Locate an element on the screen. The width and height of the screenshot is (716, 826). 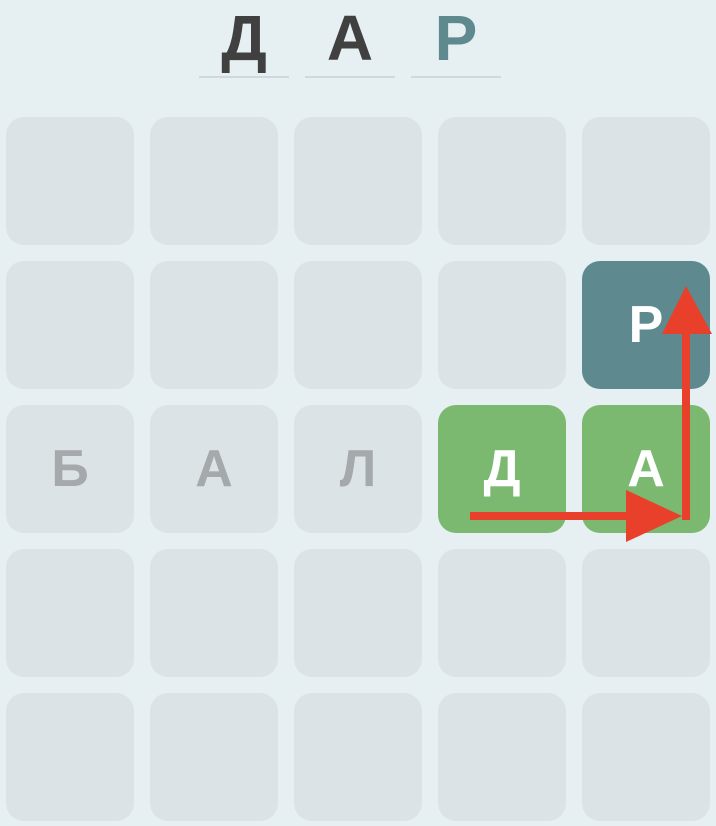
board-tile-r4-c3 is located at coordinates (358, 613).